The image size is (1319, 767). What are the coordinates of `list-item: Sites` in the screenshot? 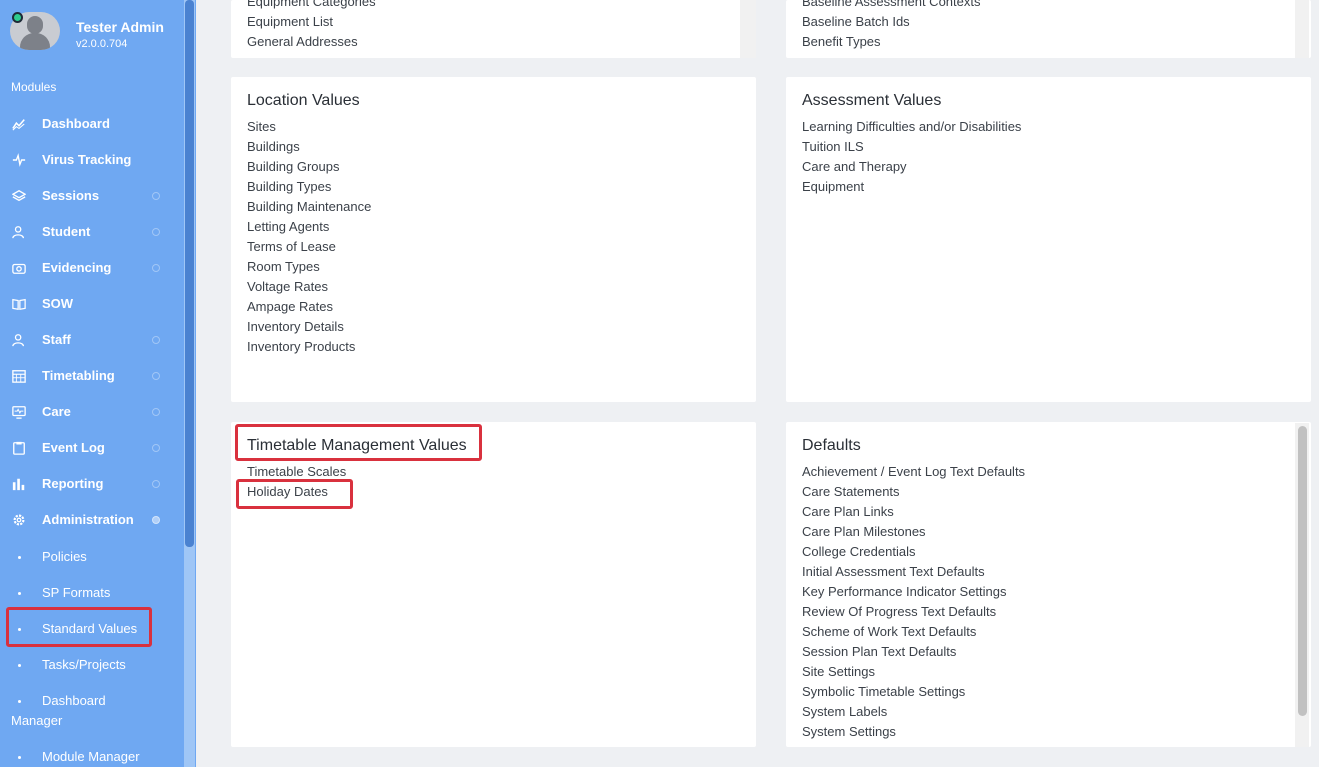 It's located at (309, 127).